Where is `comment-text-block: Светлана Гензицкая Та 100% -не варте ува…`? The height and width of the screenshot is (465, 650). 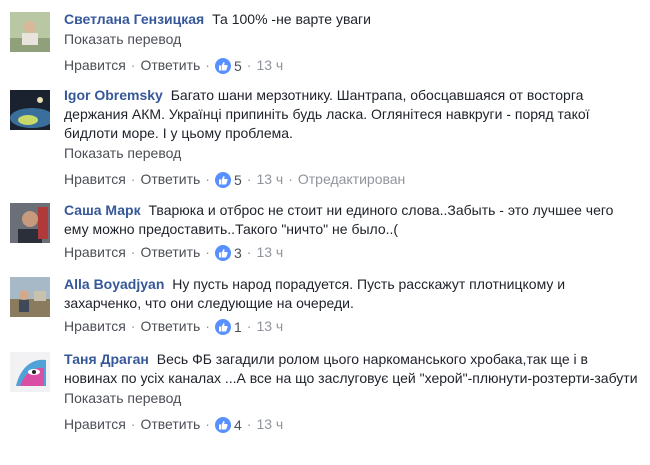 comment-text-block: Светлана Гензицкая Та 100% -не варте ува… is located at coordinates (352, 19).